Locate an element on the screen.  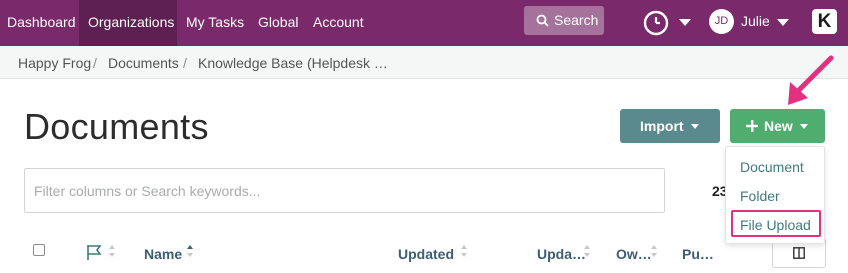
import-label: Import is located at coordinates (662, 126).